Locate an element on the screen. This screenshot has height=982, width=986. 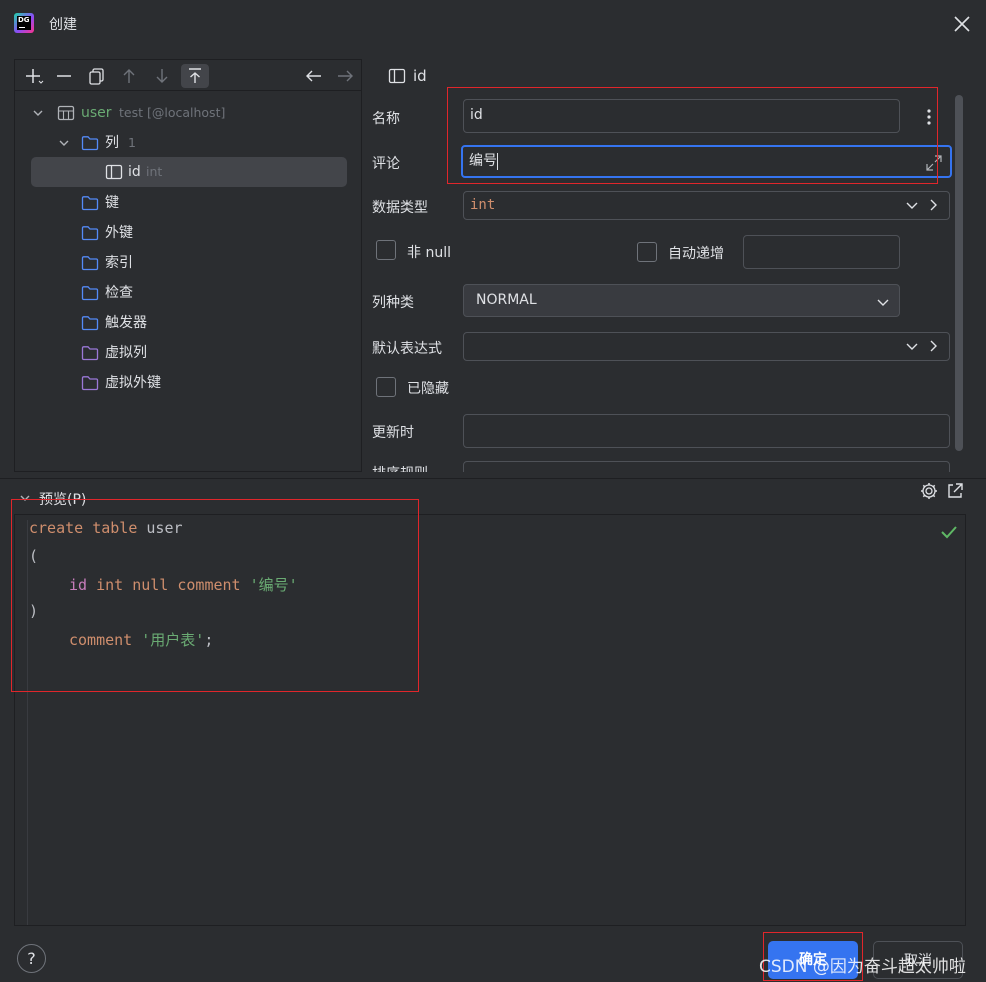
auto-increment-field is located at coordinates (821, 252).